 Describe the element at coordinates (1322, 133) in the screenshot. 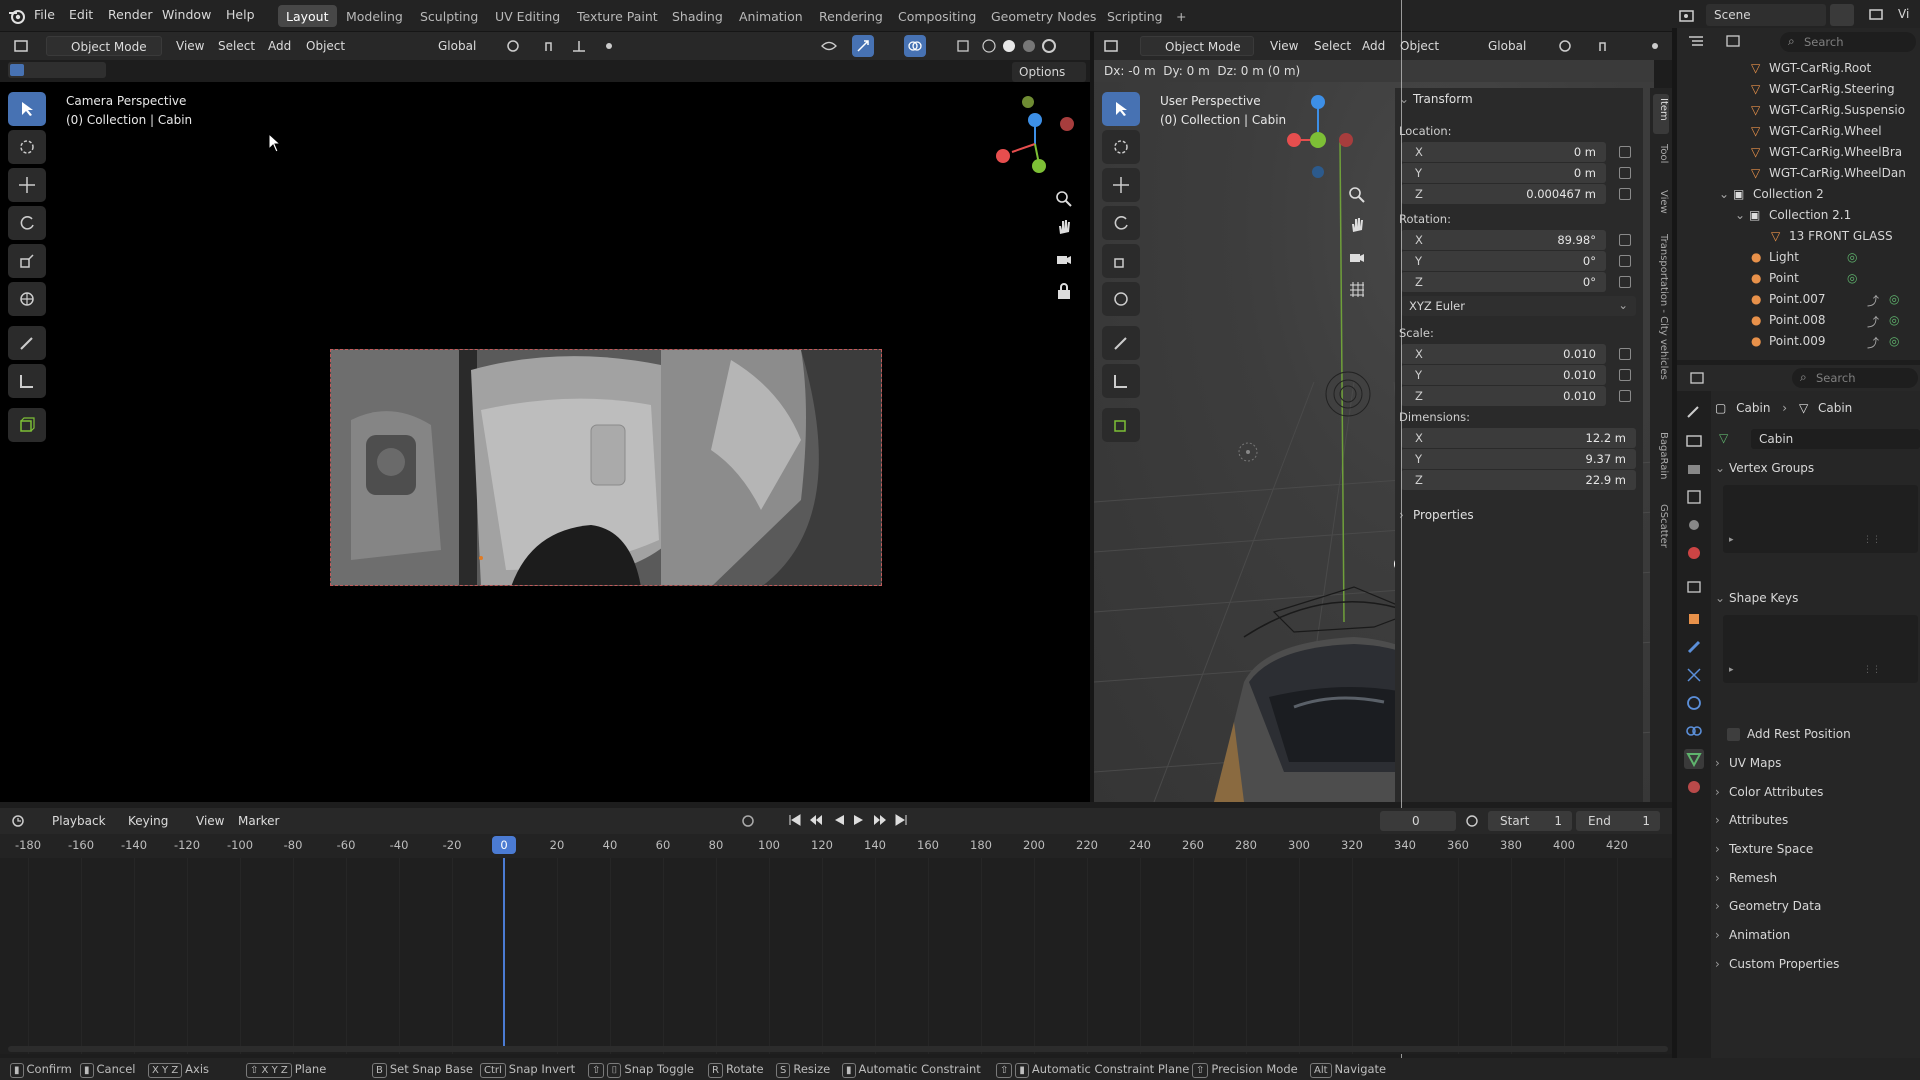

I see `navigation-gizmo` at that location.